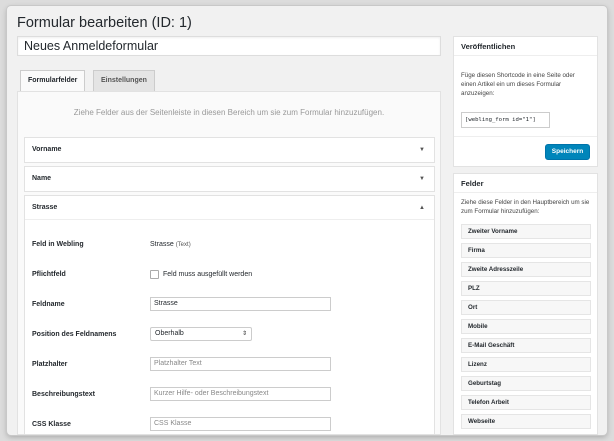  What do you see at coordinates (526, 250) in the screenshot?
I see `palette-item: Firma` at bounding box center [526, 250].